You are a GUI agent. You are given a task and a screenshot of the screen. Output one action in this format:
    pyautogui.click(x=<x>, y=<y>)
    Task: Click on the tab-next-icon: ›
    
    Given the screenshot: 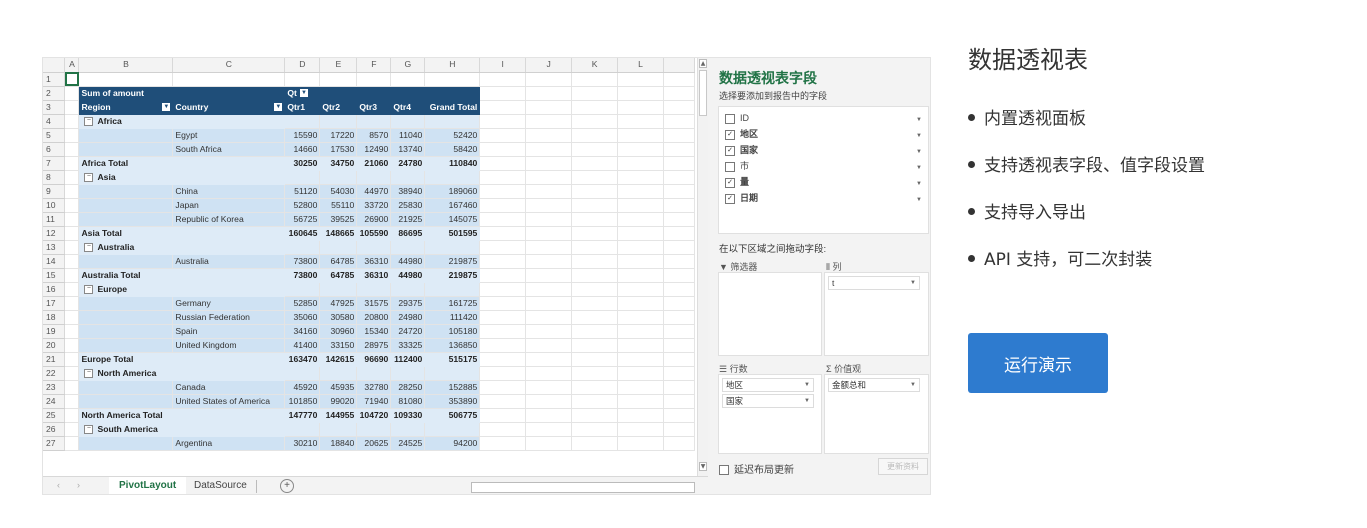 What is the action you would take?
    pyautogui.click(x=78, y=485)
    